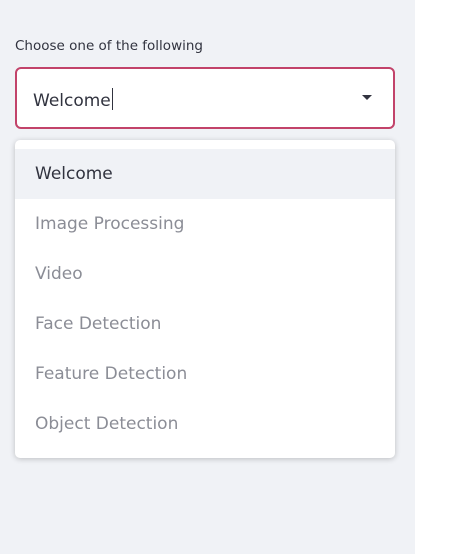  What do you see at coordinates (205, 374) in the screenshot?
I see `menu-item-feature-detection: Feature Detection` at bounding box center [205, 374].